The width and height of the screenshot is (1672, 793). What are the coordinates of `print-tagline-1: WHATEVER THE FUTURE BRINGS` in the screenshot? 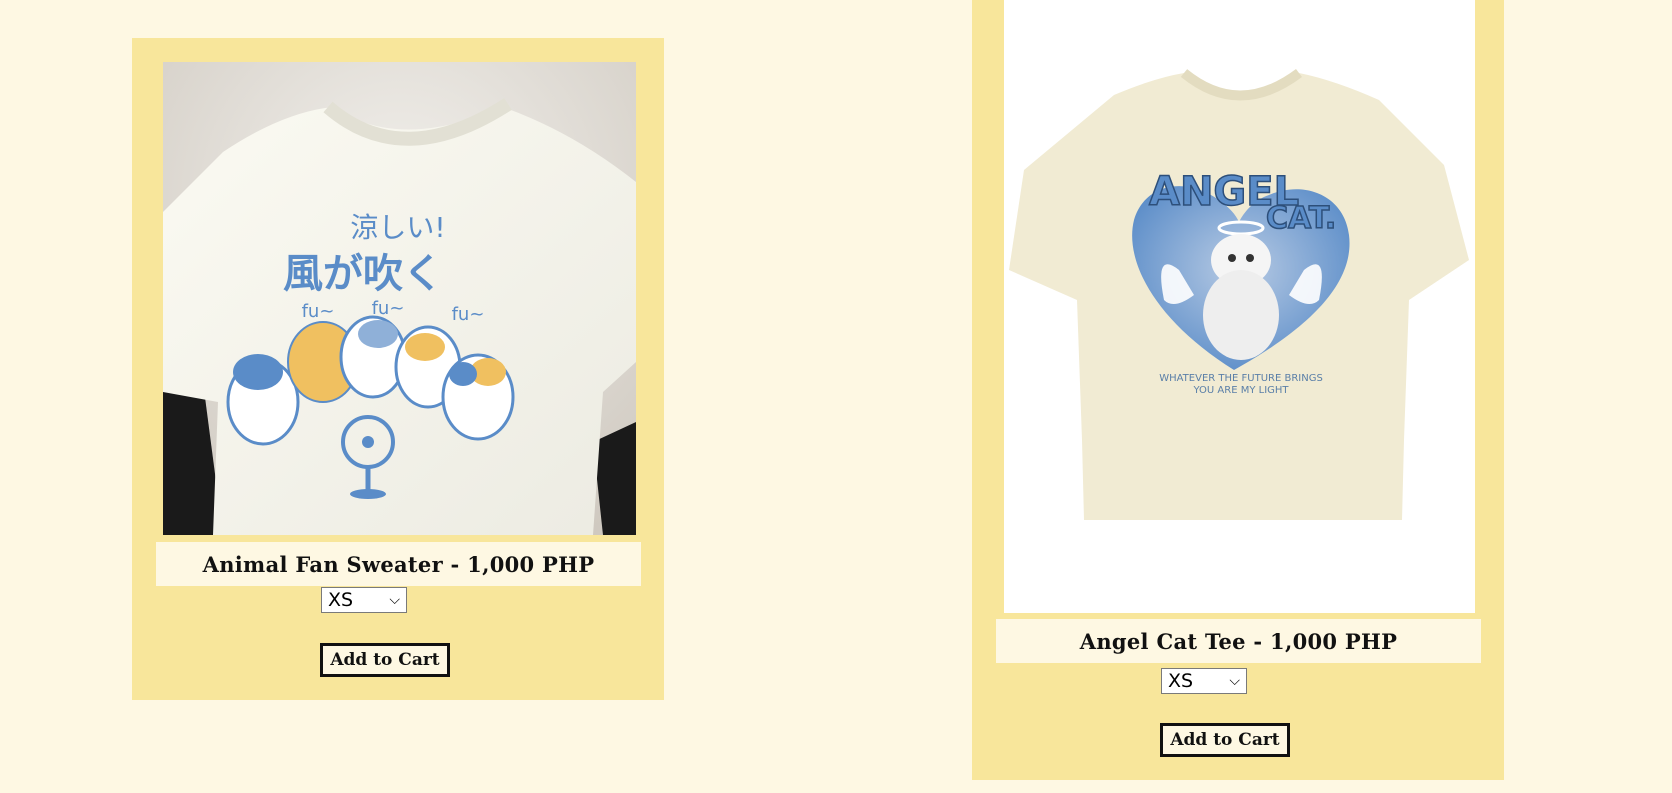 It's located at (1241, 378).